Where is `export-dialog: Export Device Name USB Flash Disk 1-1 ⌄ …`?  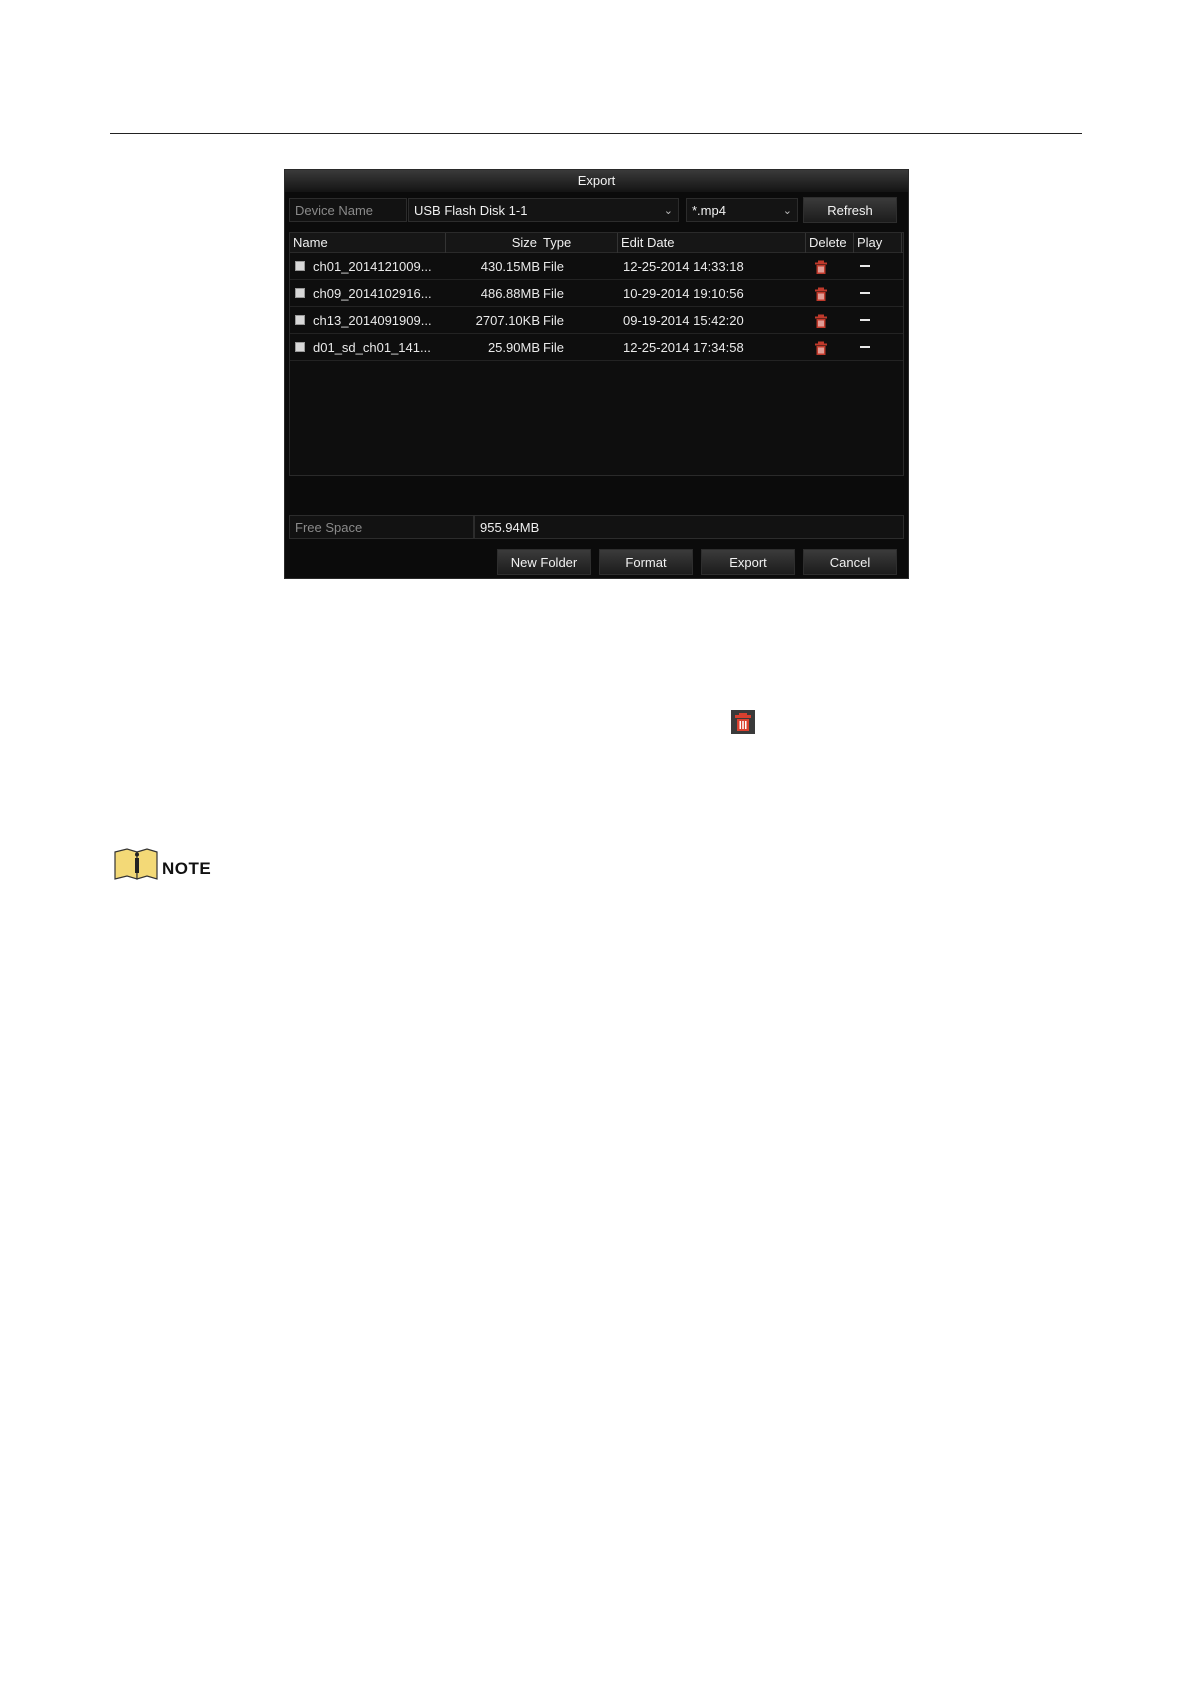
export-dialog: Export Device Name USB Flash Disk 1-1 ⌄ … is located at coordinates (596, 374).